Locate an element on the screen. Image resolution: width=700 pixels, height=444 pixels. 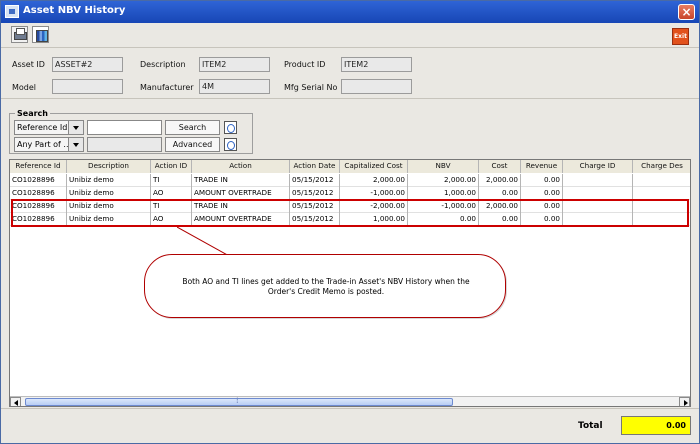
column-capitalized-cost: Capitalized Cost is located at coordinates (374, 166).